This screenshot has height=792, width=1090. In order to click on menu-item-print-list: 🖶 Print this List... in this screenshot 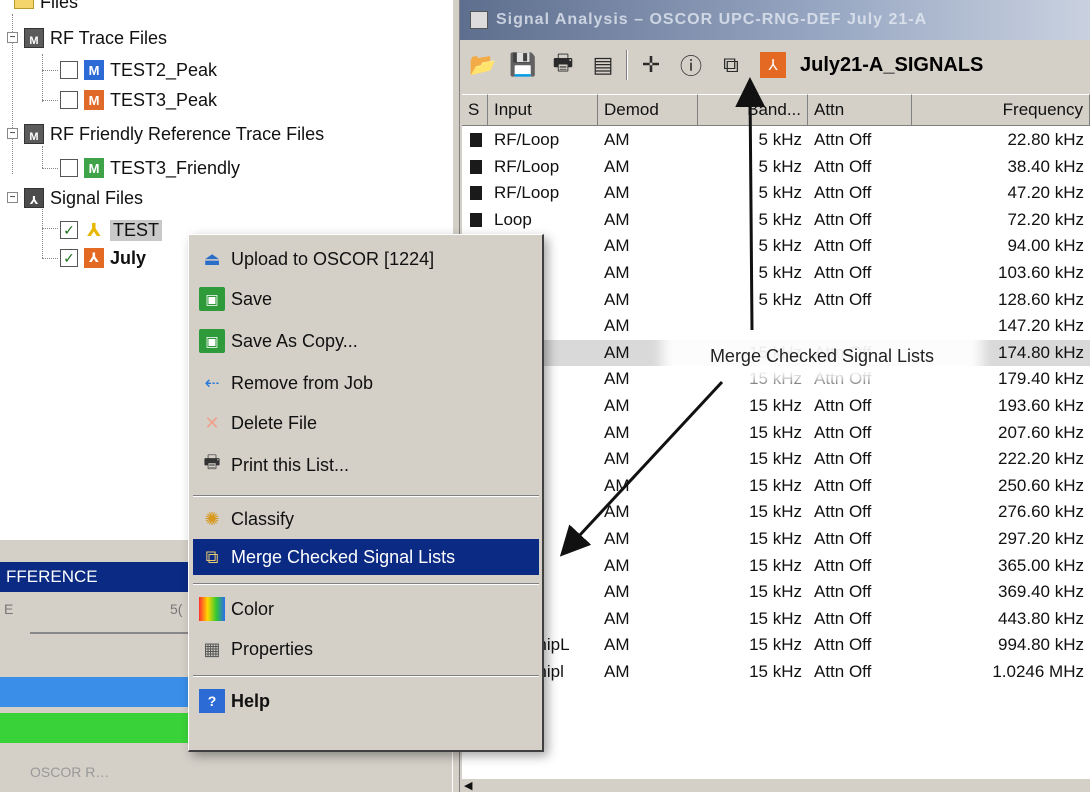, I will do `click(366, 465)`.